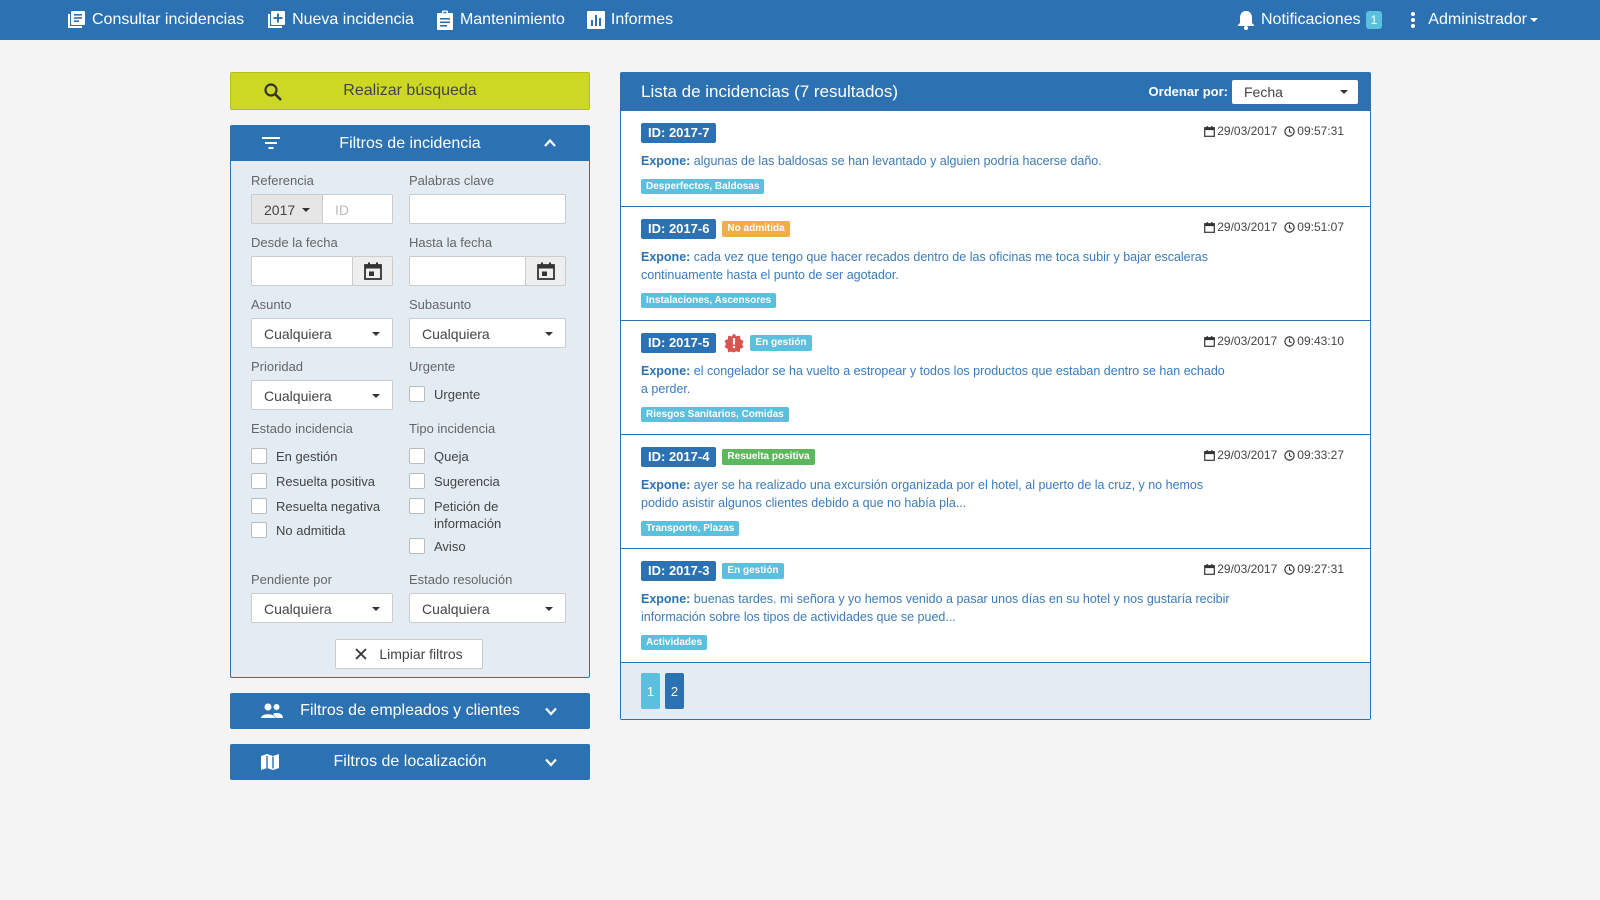  Describe the element at coordinates (272, 710) in the screenshot. I see `people-icon` at that location.